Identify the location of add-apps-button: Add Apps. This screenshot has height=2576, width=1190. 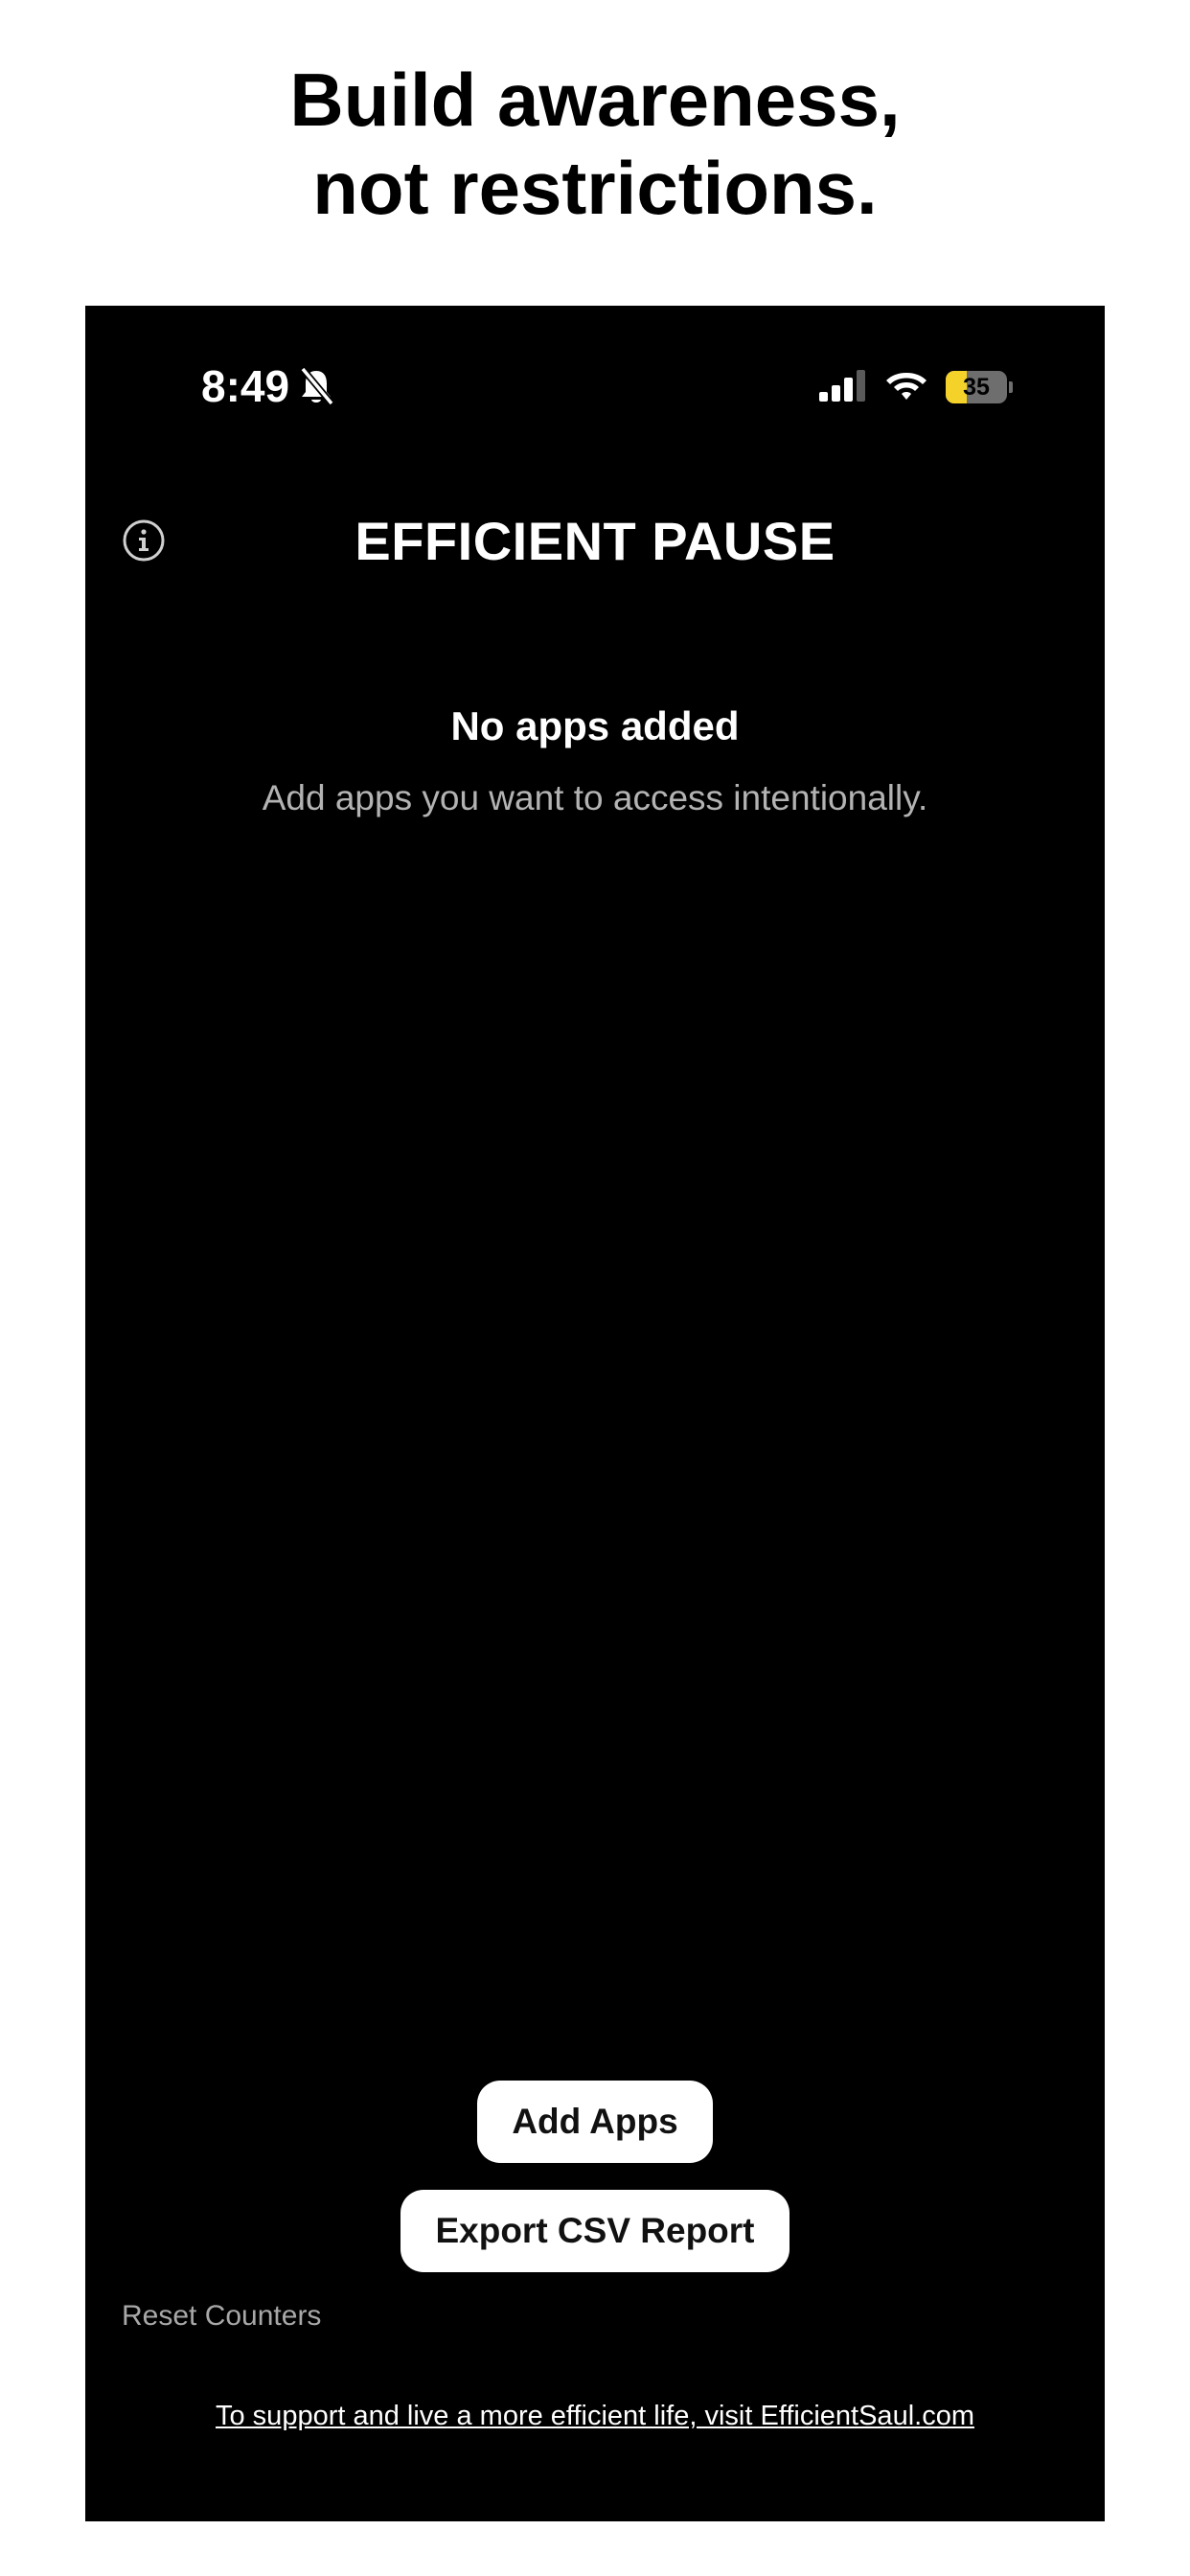
(595, 2122).